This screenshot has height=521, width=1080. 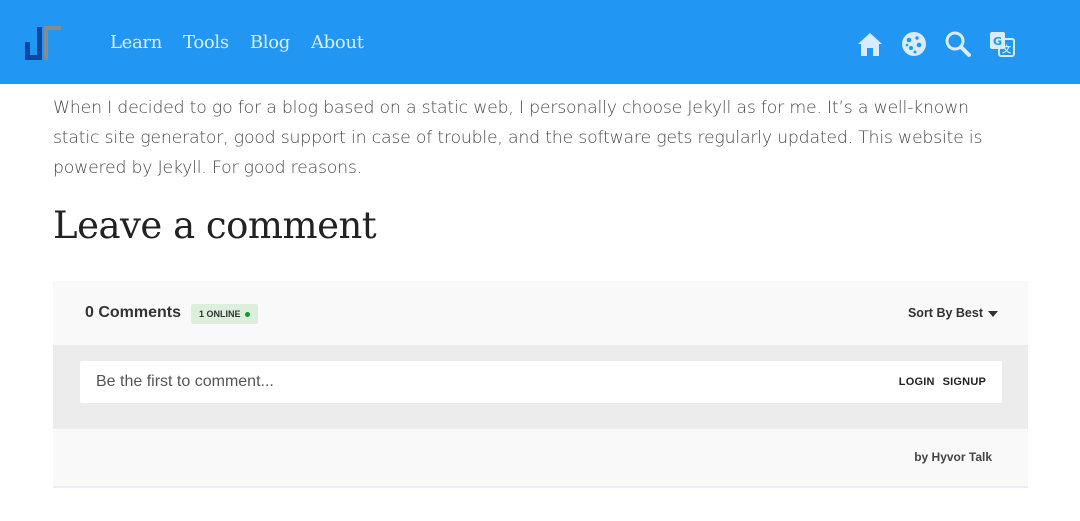 I want to click on nav-learn: Learn, so click(x=136, y=42).